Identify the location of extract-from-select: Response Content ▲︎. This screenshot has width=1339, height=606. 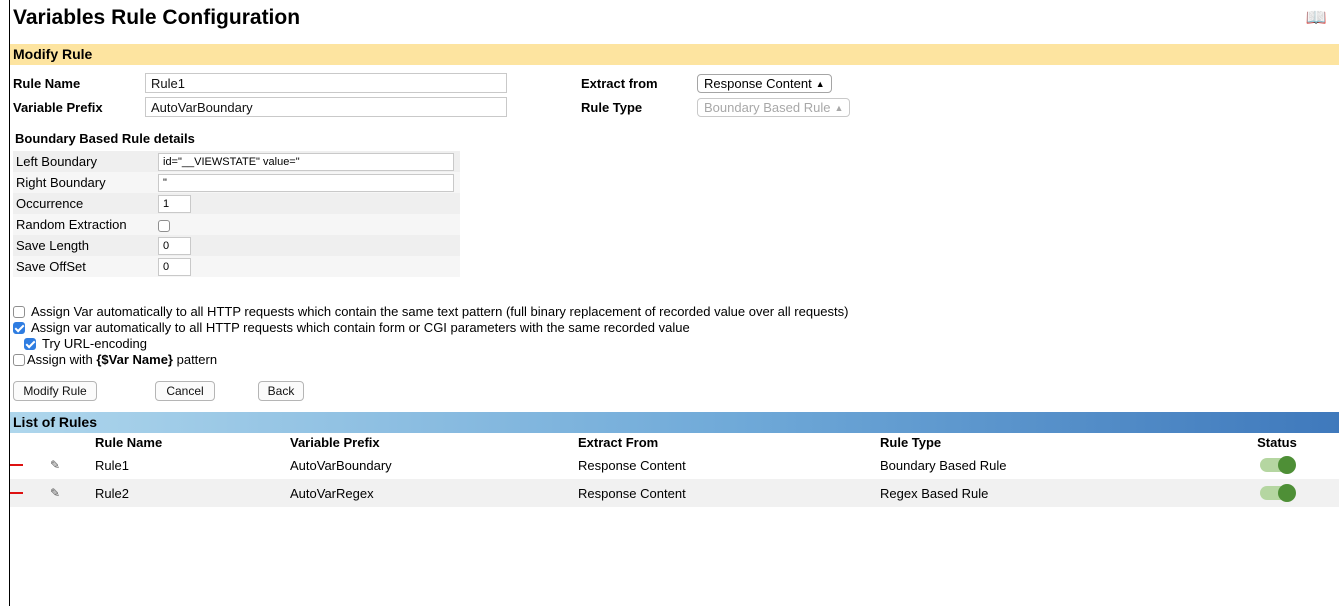
(764, 83).